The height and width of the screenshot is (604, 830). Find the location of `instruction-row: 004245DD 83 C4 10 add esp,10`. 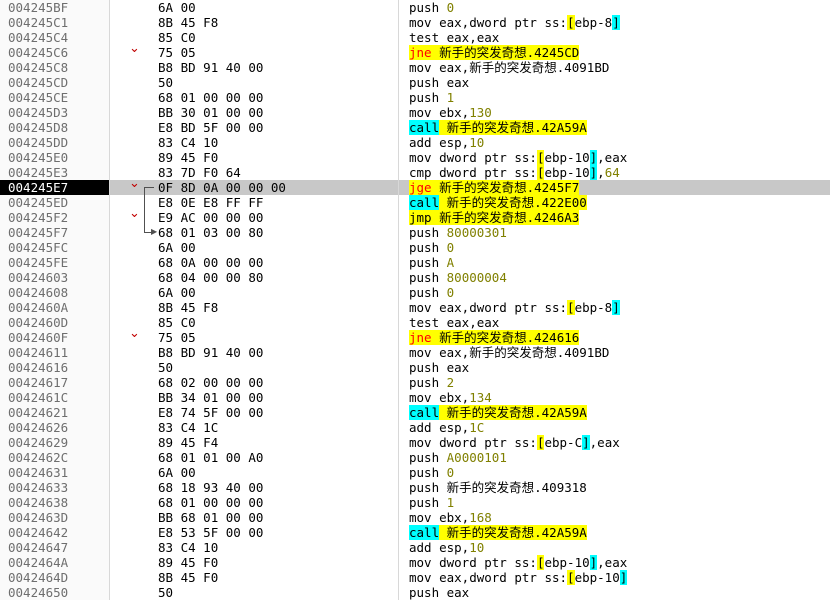

instruction-row: 004245DD 83 C4 10 add esp,10 is located at coordinates (415, 142).